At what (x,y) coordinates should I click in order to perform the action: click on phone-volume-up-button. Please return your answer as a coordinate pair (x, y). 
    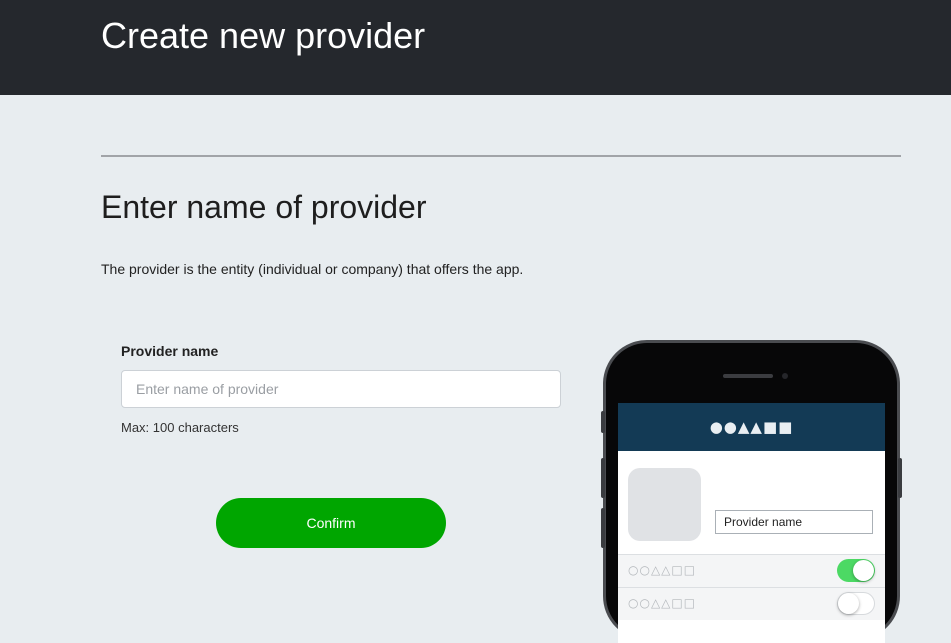
    Looking at the image, I should click on (603, 478).